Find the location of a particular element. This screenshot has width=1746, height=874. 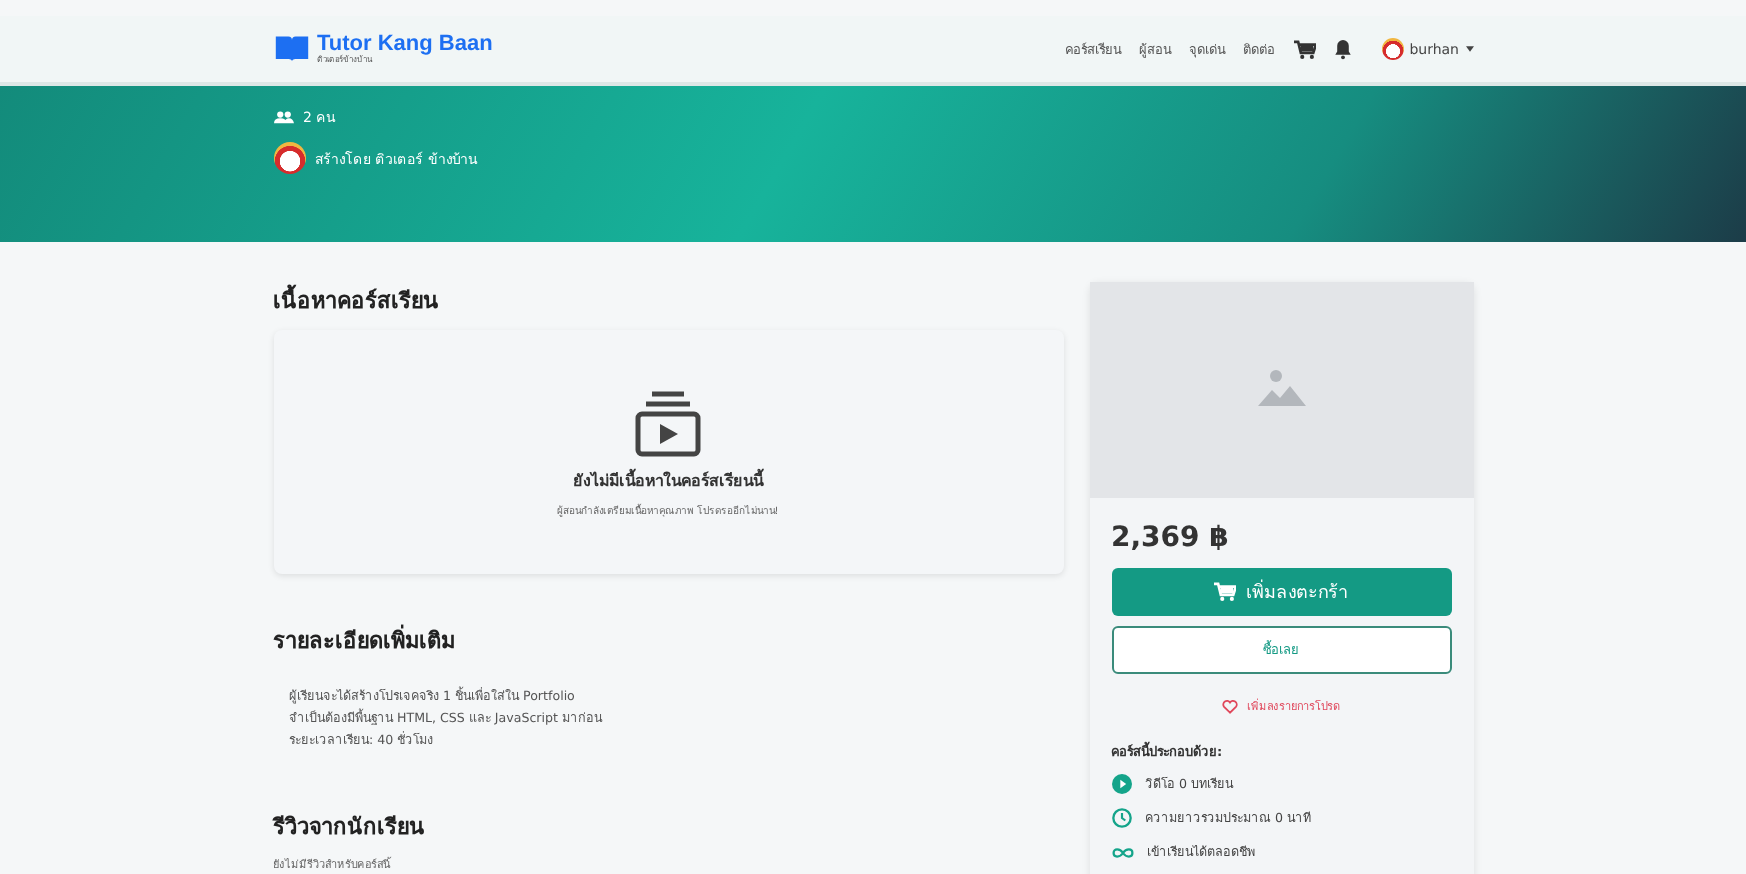

infinity-icon is located at coordinates (1122, 852).